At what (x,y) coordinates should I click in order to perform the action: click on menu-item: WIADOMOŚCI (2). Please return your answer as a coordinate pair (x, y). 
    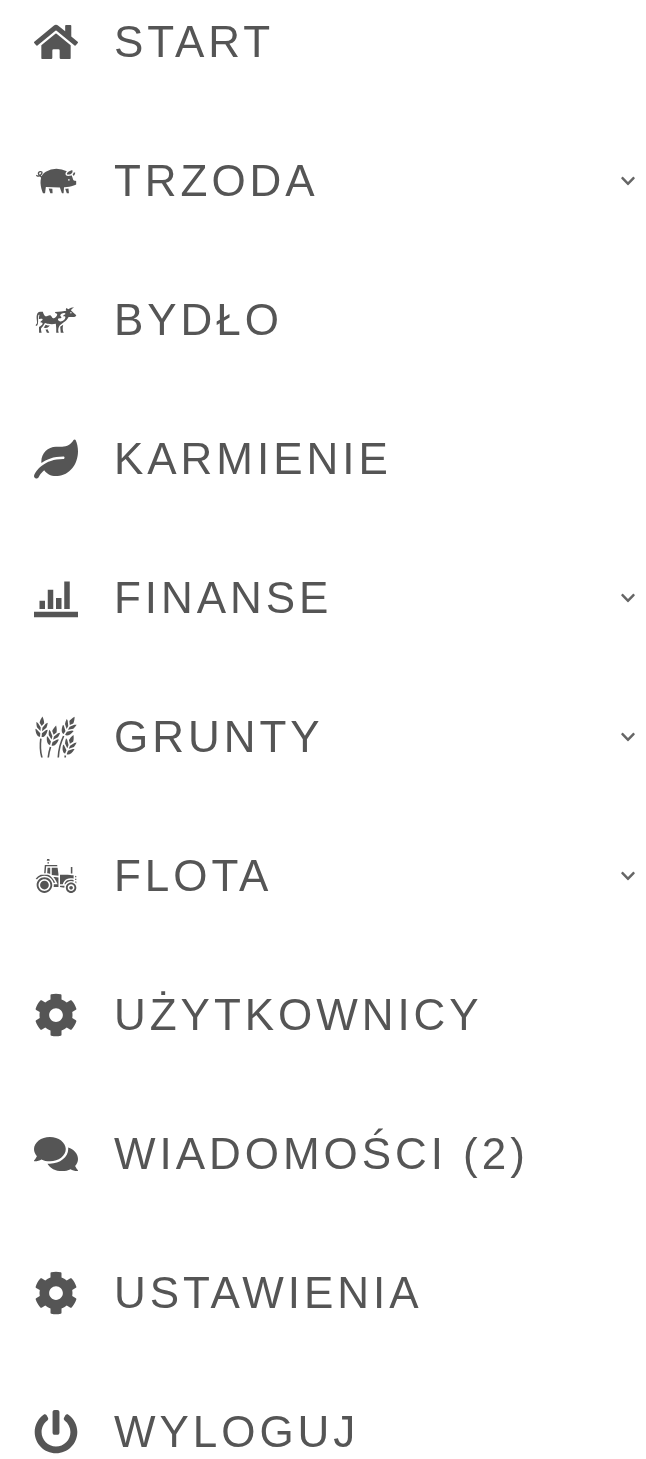
    Looking at the image, I should click on (323, 1154).